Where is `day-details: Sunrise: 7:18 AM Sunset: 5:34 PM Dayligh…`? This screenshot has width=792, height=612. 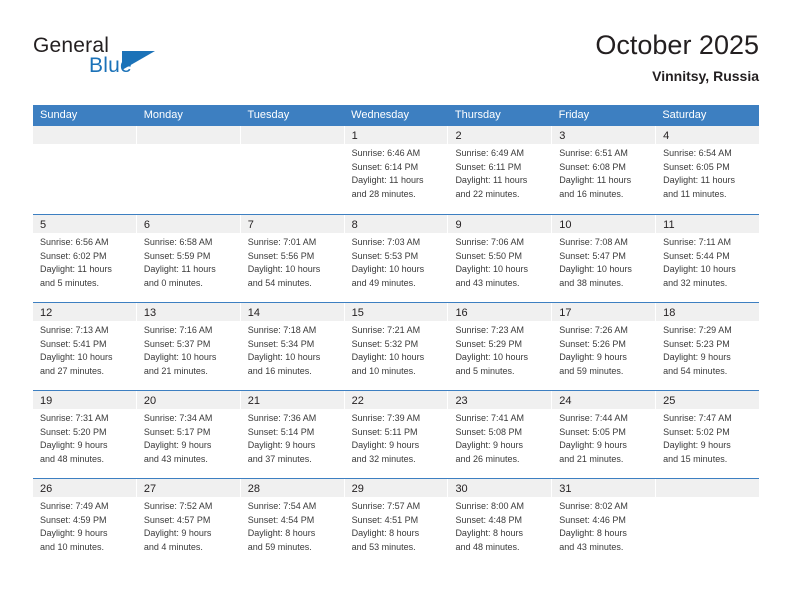
day-details: Sunrise: 7:18 AM Sunset: 5:34 PM Dayligh… is located at coordinates (292, 349).